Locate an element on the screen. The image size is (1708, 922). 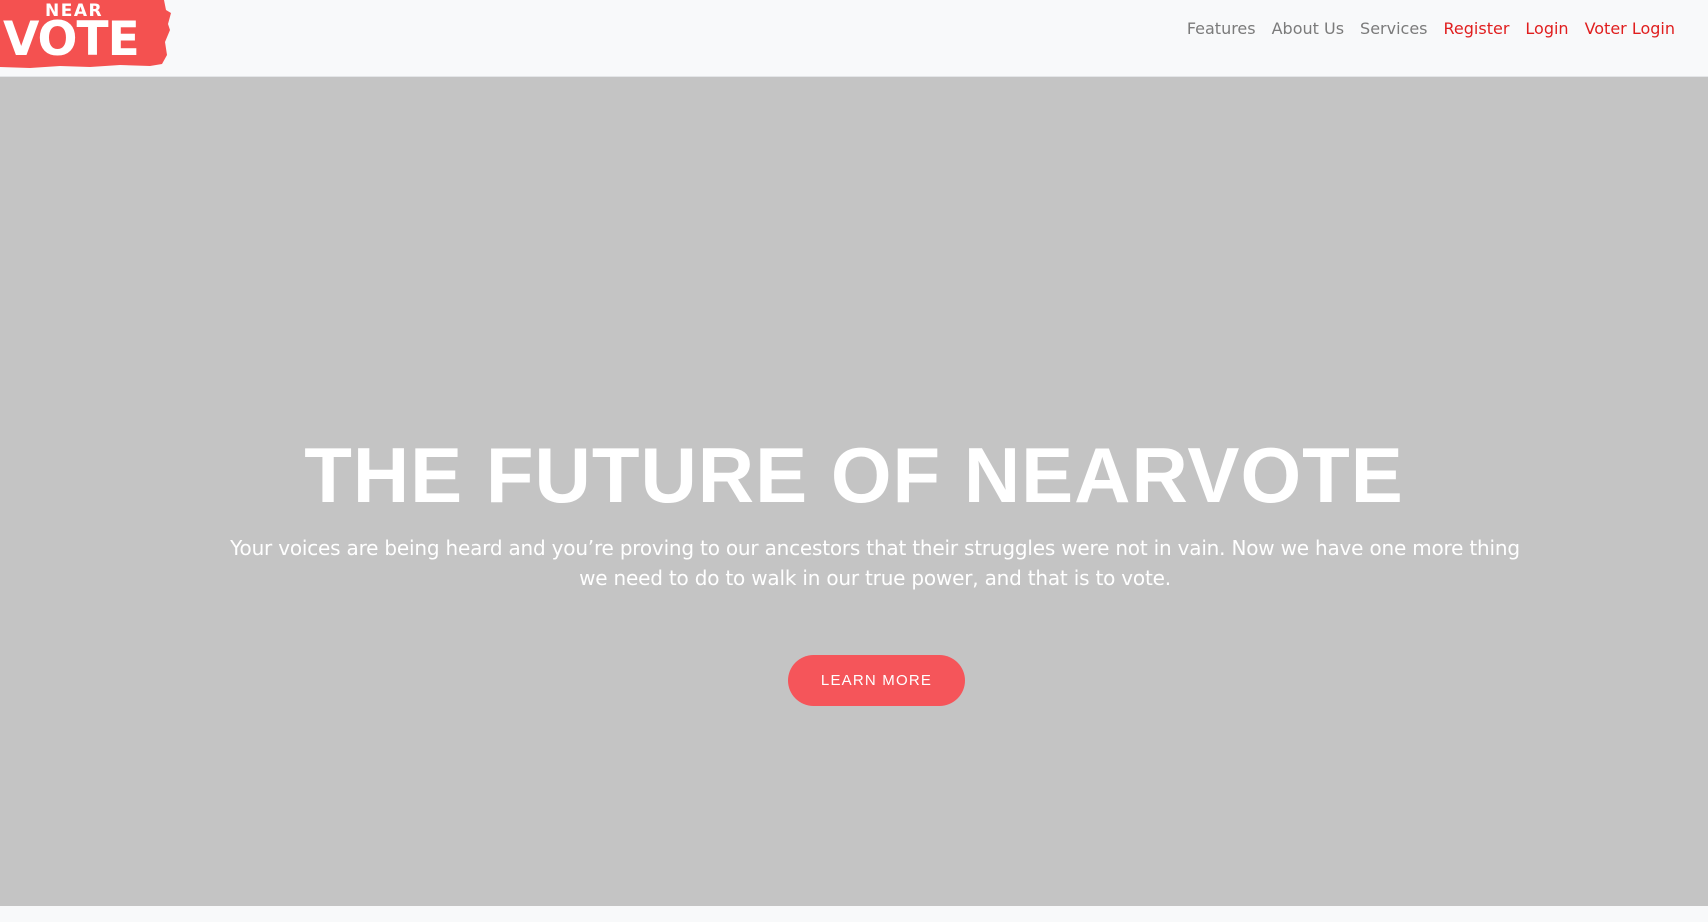
logo-vote-text: VOTE is located at coordinates (71, 39).